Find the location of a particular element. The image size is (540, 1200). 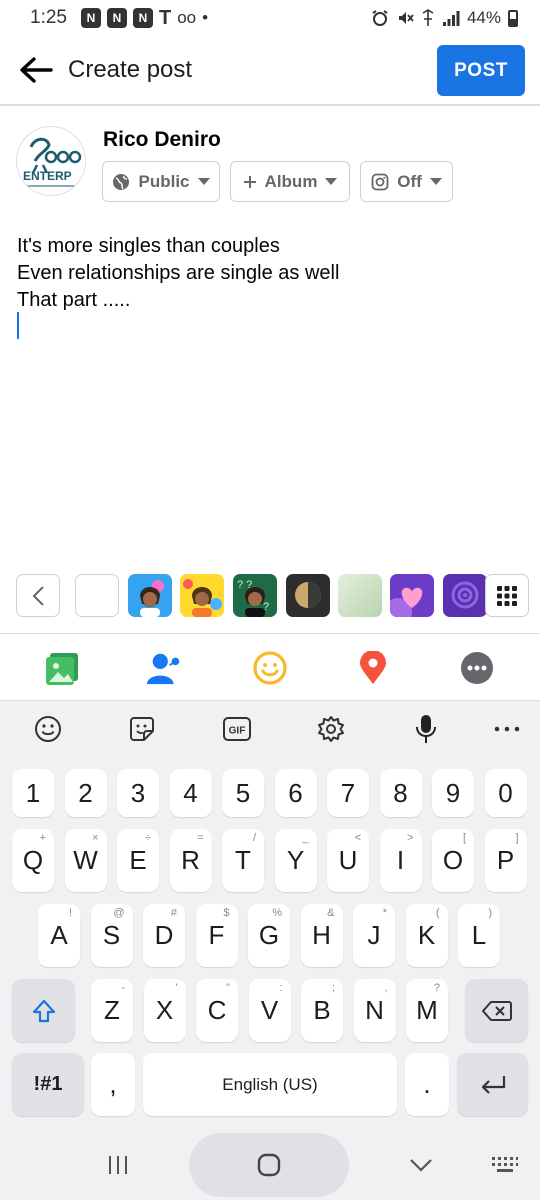

key-1: 1 is located at coordinates (33, 793).